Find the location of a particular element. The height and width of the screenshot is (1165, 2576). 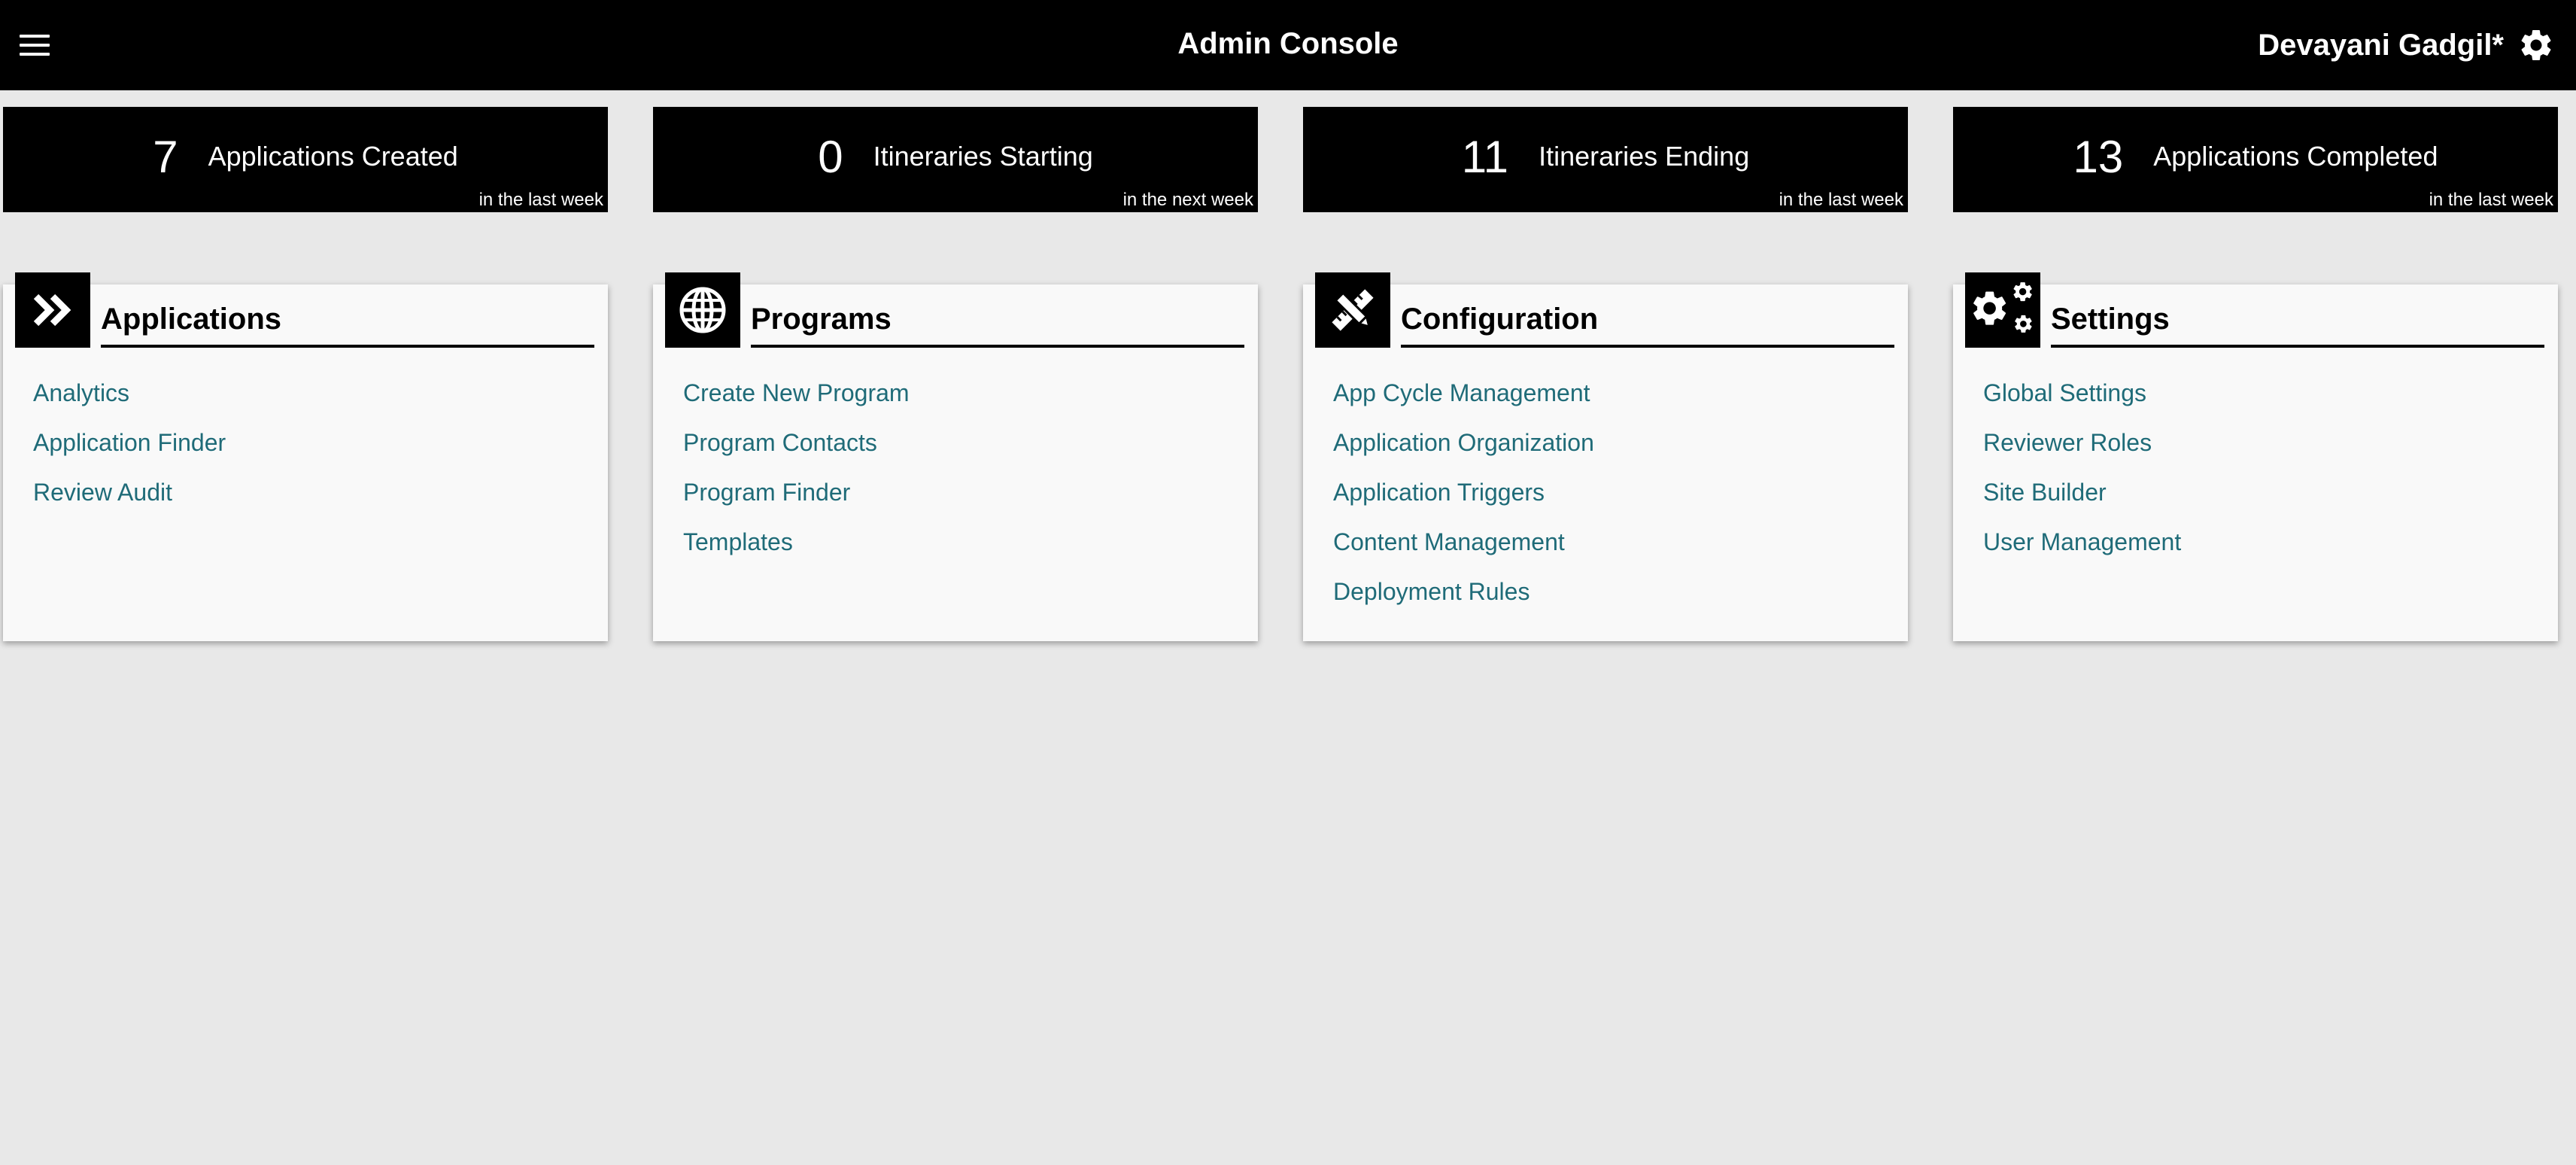

link-analytics: Analytics is located at coordinates (130, 404).